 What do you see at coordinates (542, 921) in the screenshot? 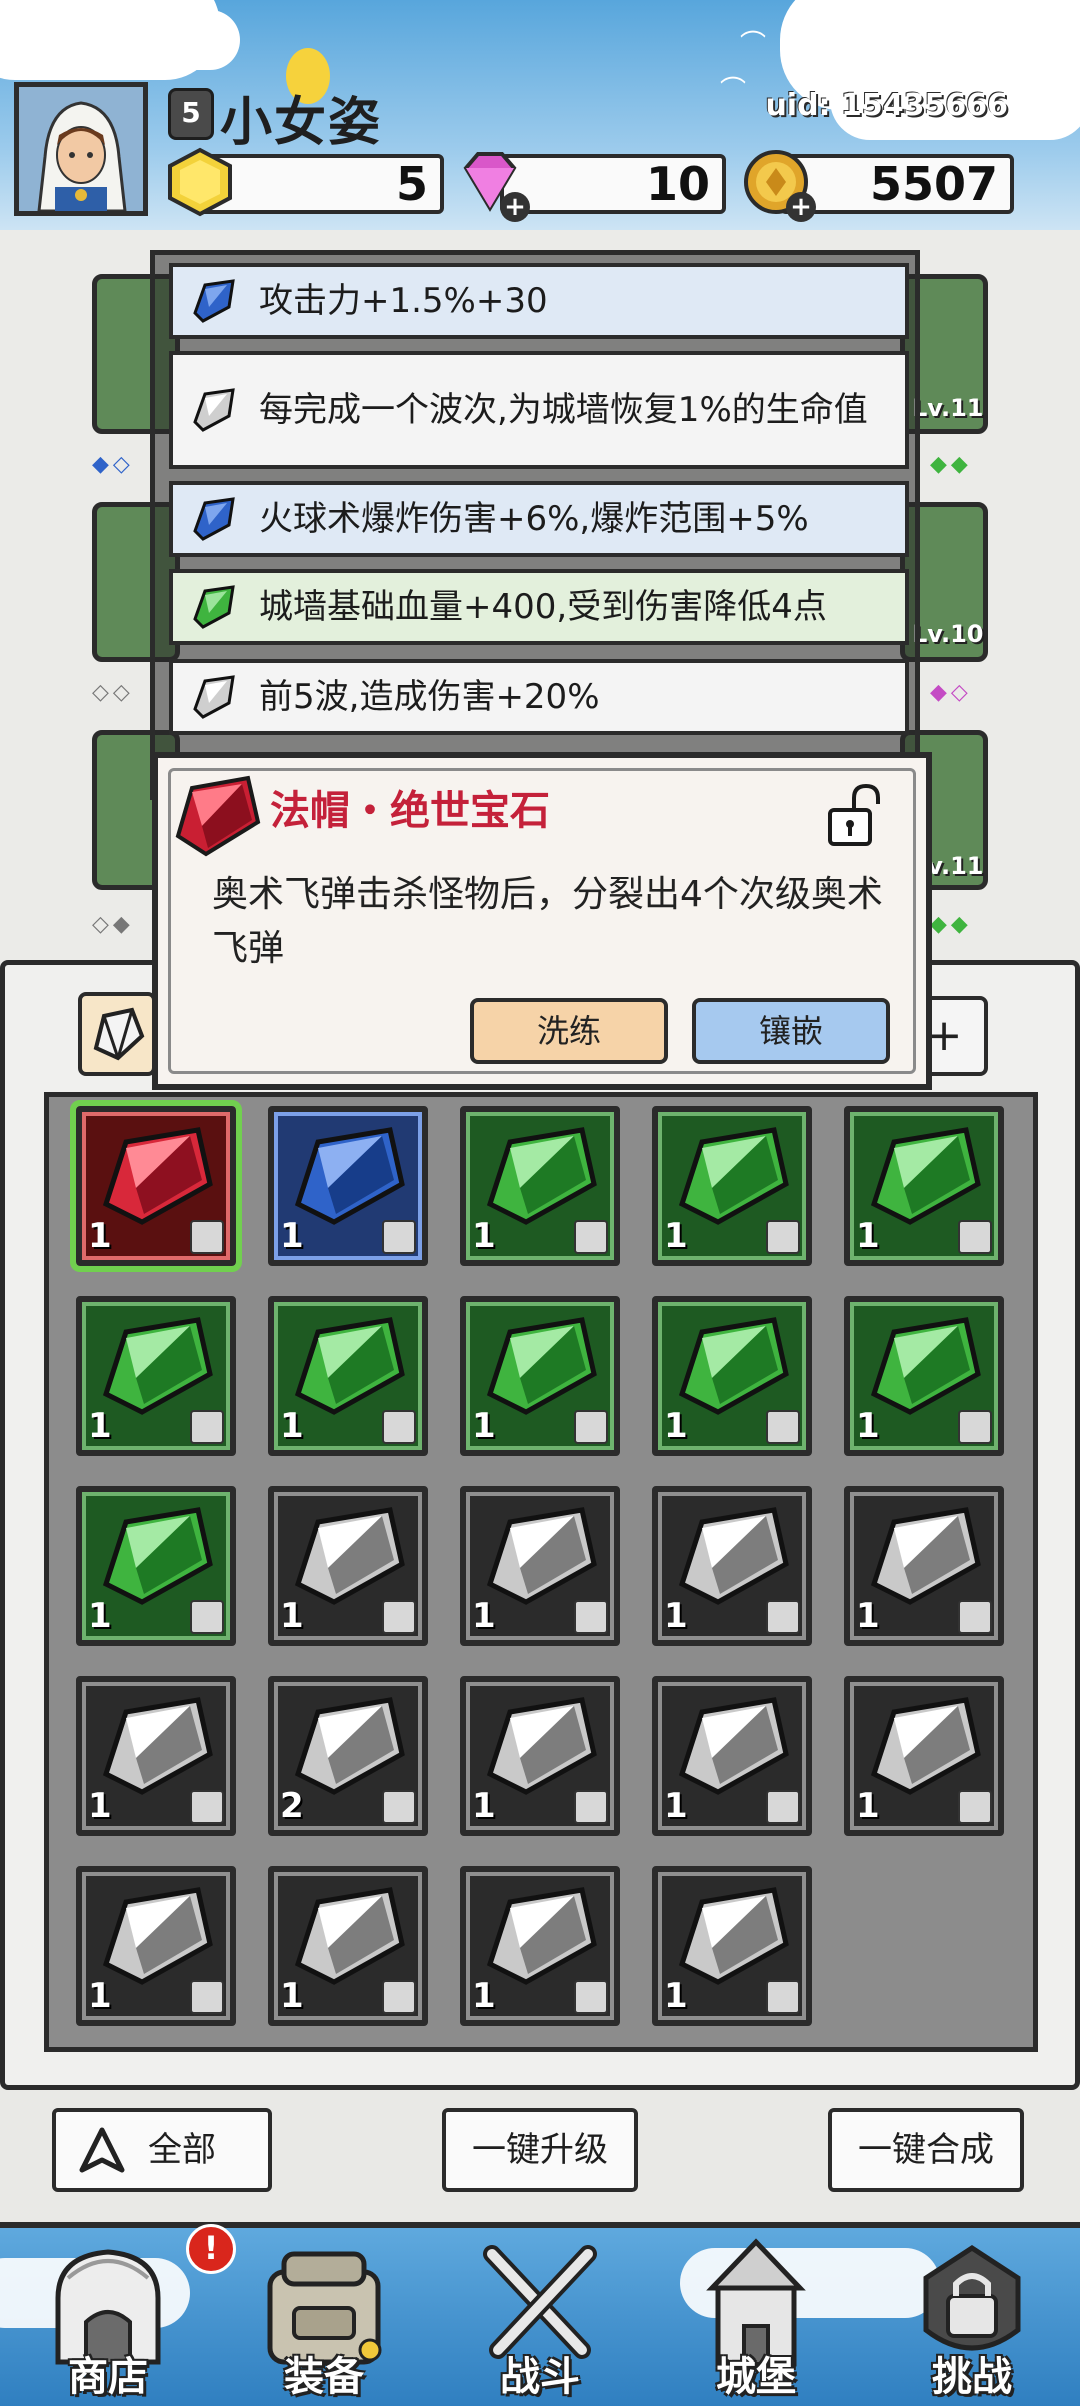
I see `gem-detail-popup: 法帽・绝世宝石 奥术飞弹击杀怪物后，分裂出4个次级奥术飞弹 洗练 镶嵌` at bounding box center [542, 921].